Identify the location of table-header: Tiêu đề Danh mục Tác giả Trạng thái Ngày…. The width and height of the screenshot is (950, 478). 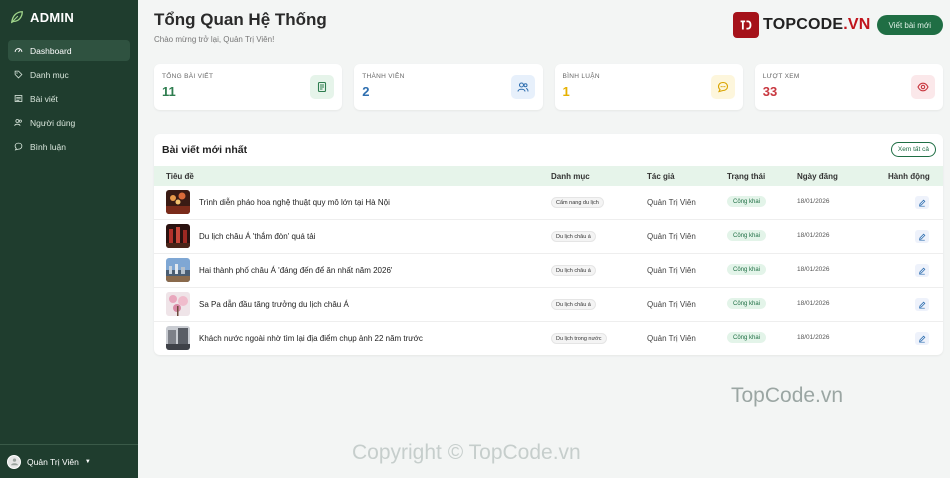
(548, 176).